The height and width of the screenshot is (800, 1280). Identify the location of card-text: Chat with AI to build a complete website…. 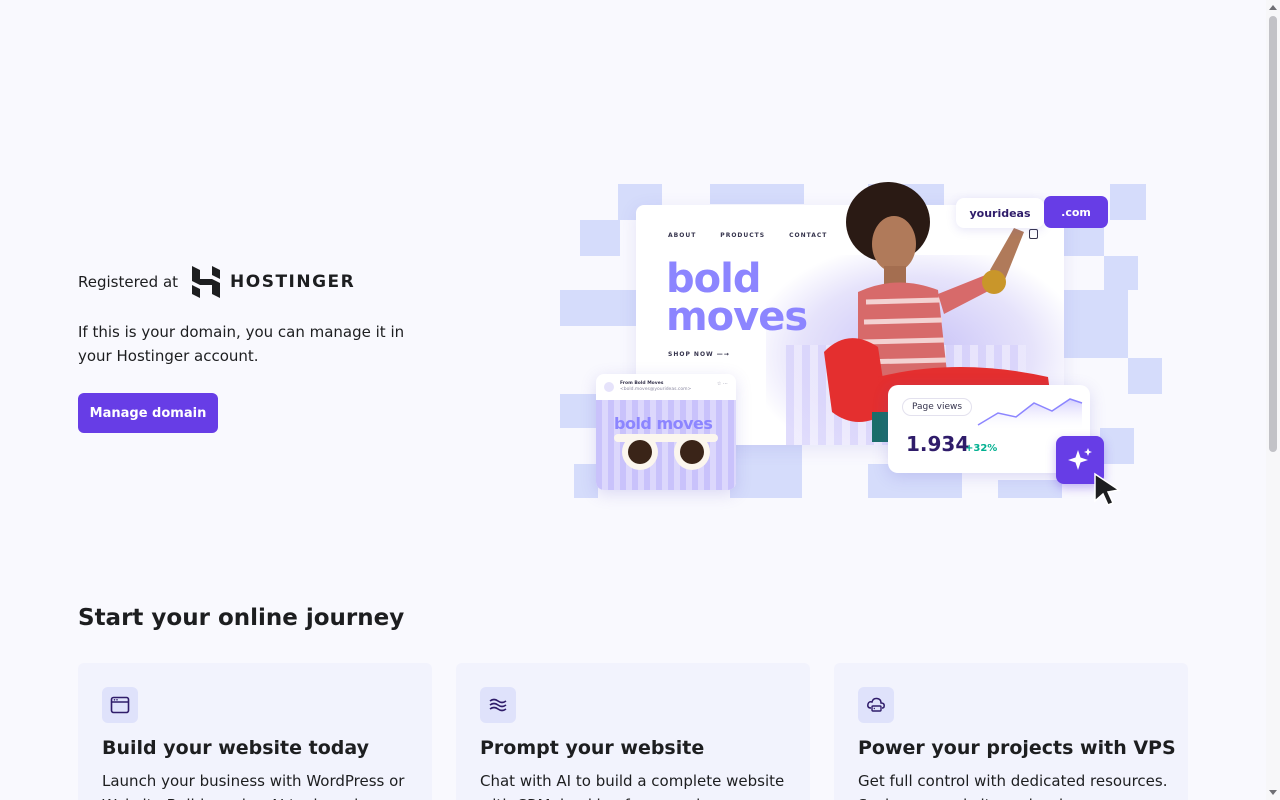
(632, 786).